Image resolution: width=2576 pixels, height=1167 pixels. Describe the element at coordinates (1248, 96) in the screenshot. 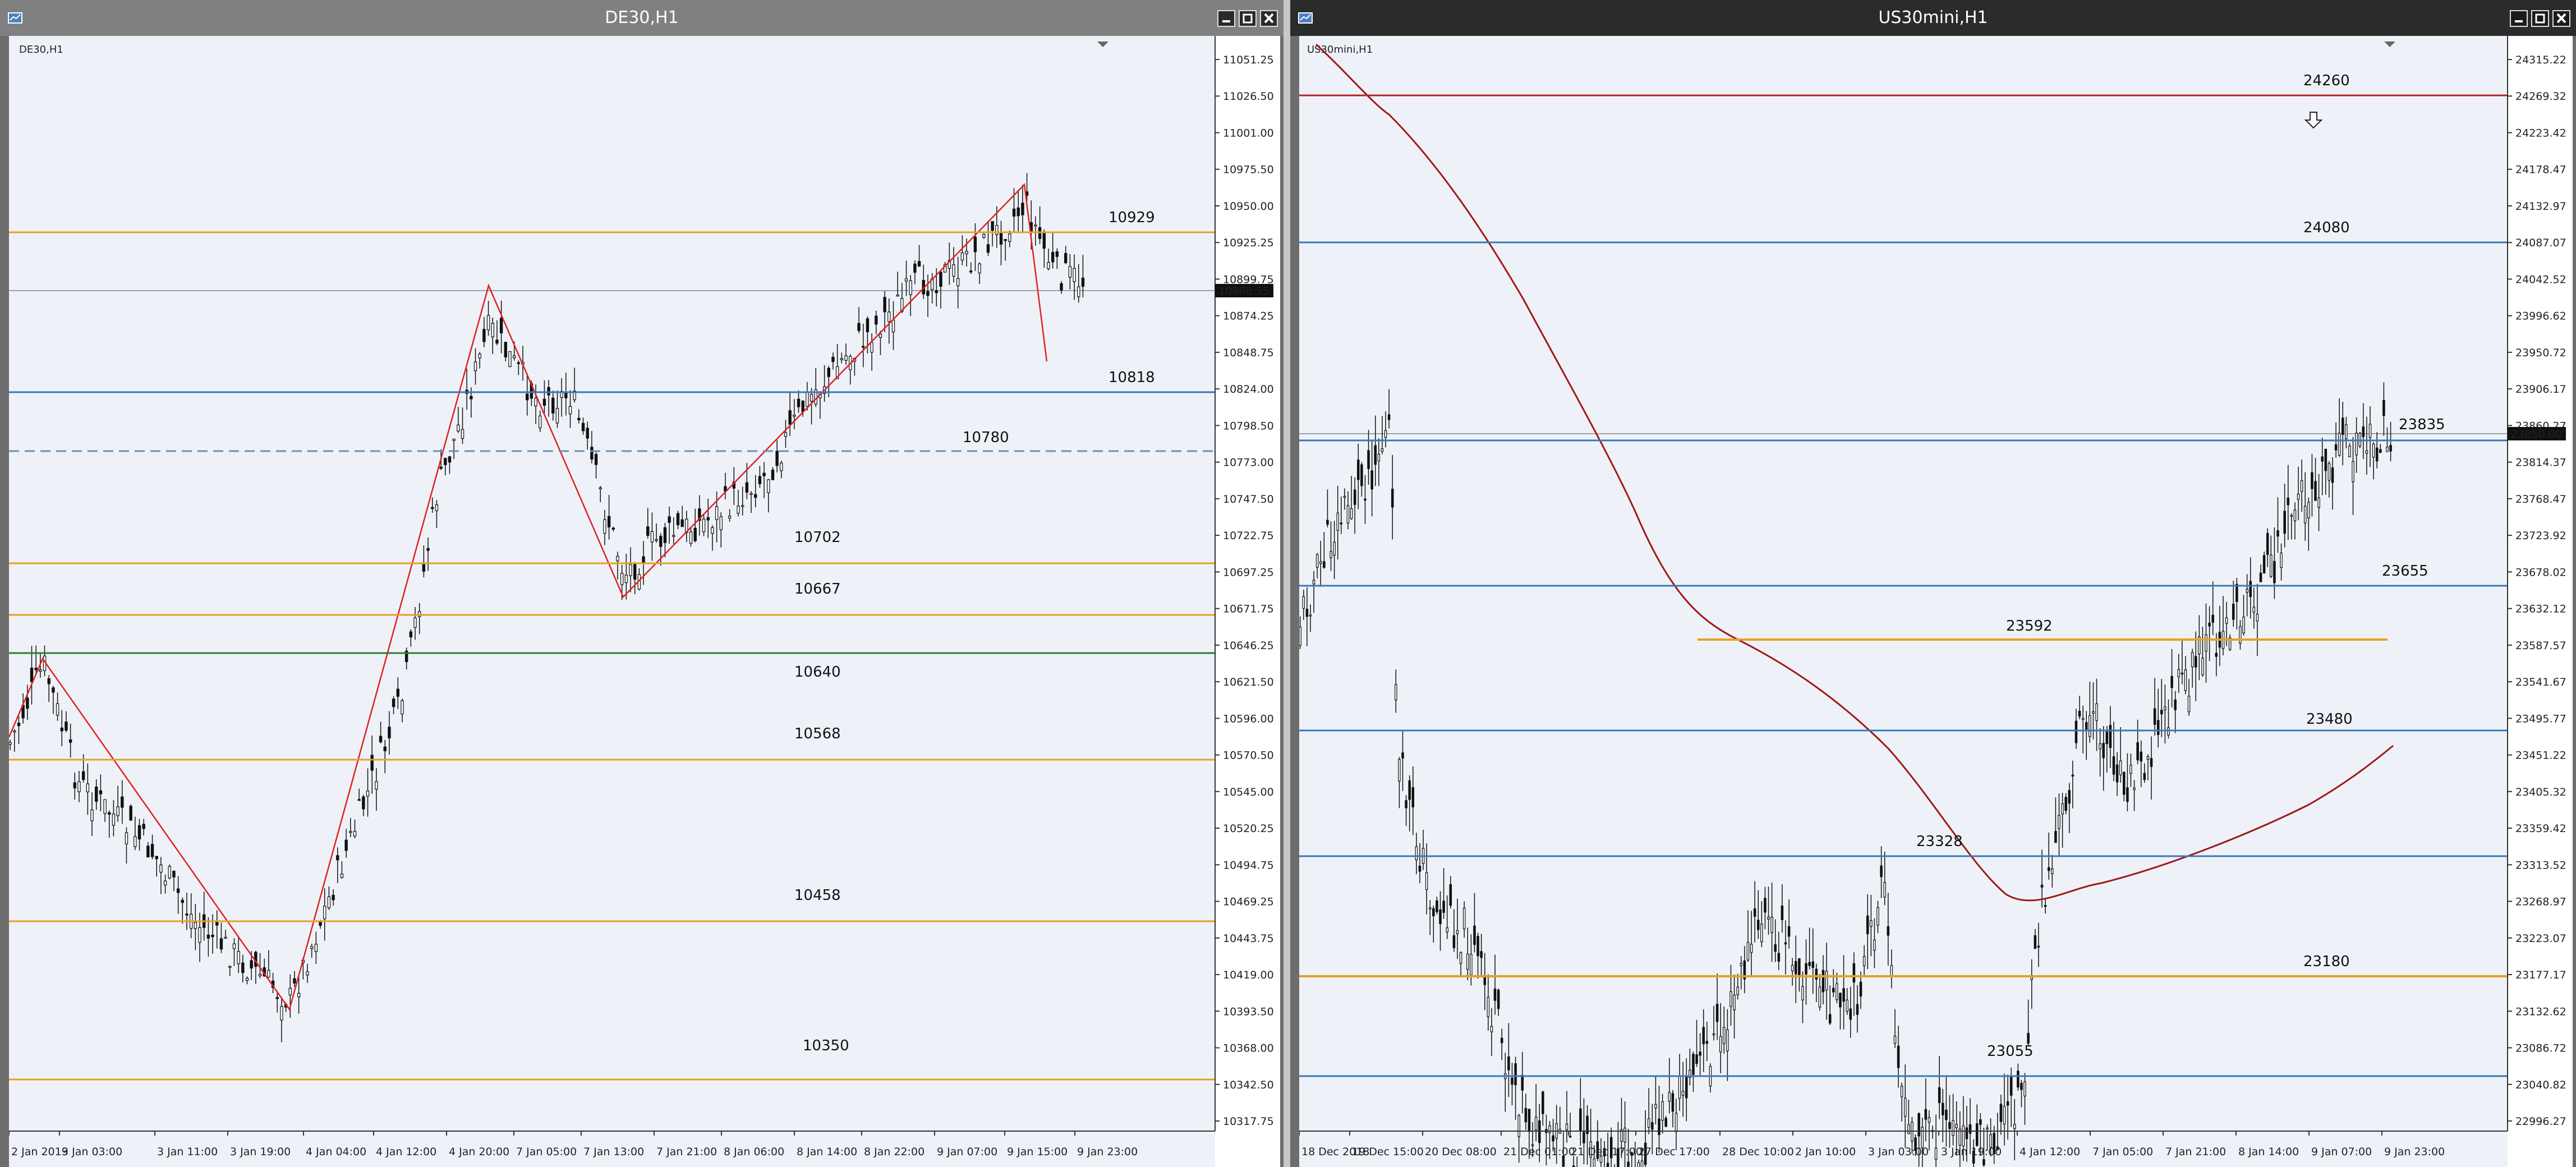

I see `price-tick-label: 11026.50` at that location.